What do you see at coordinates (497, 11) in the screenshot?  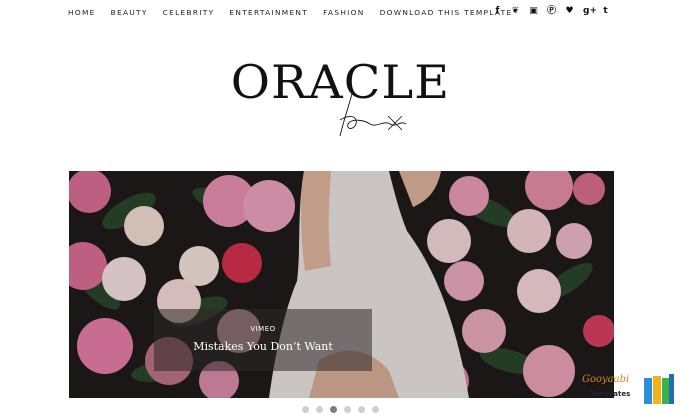 I see `facebook-icon: f` at bounding box center [497, 11].